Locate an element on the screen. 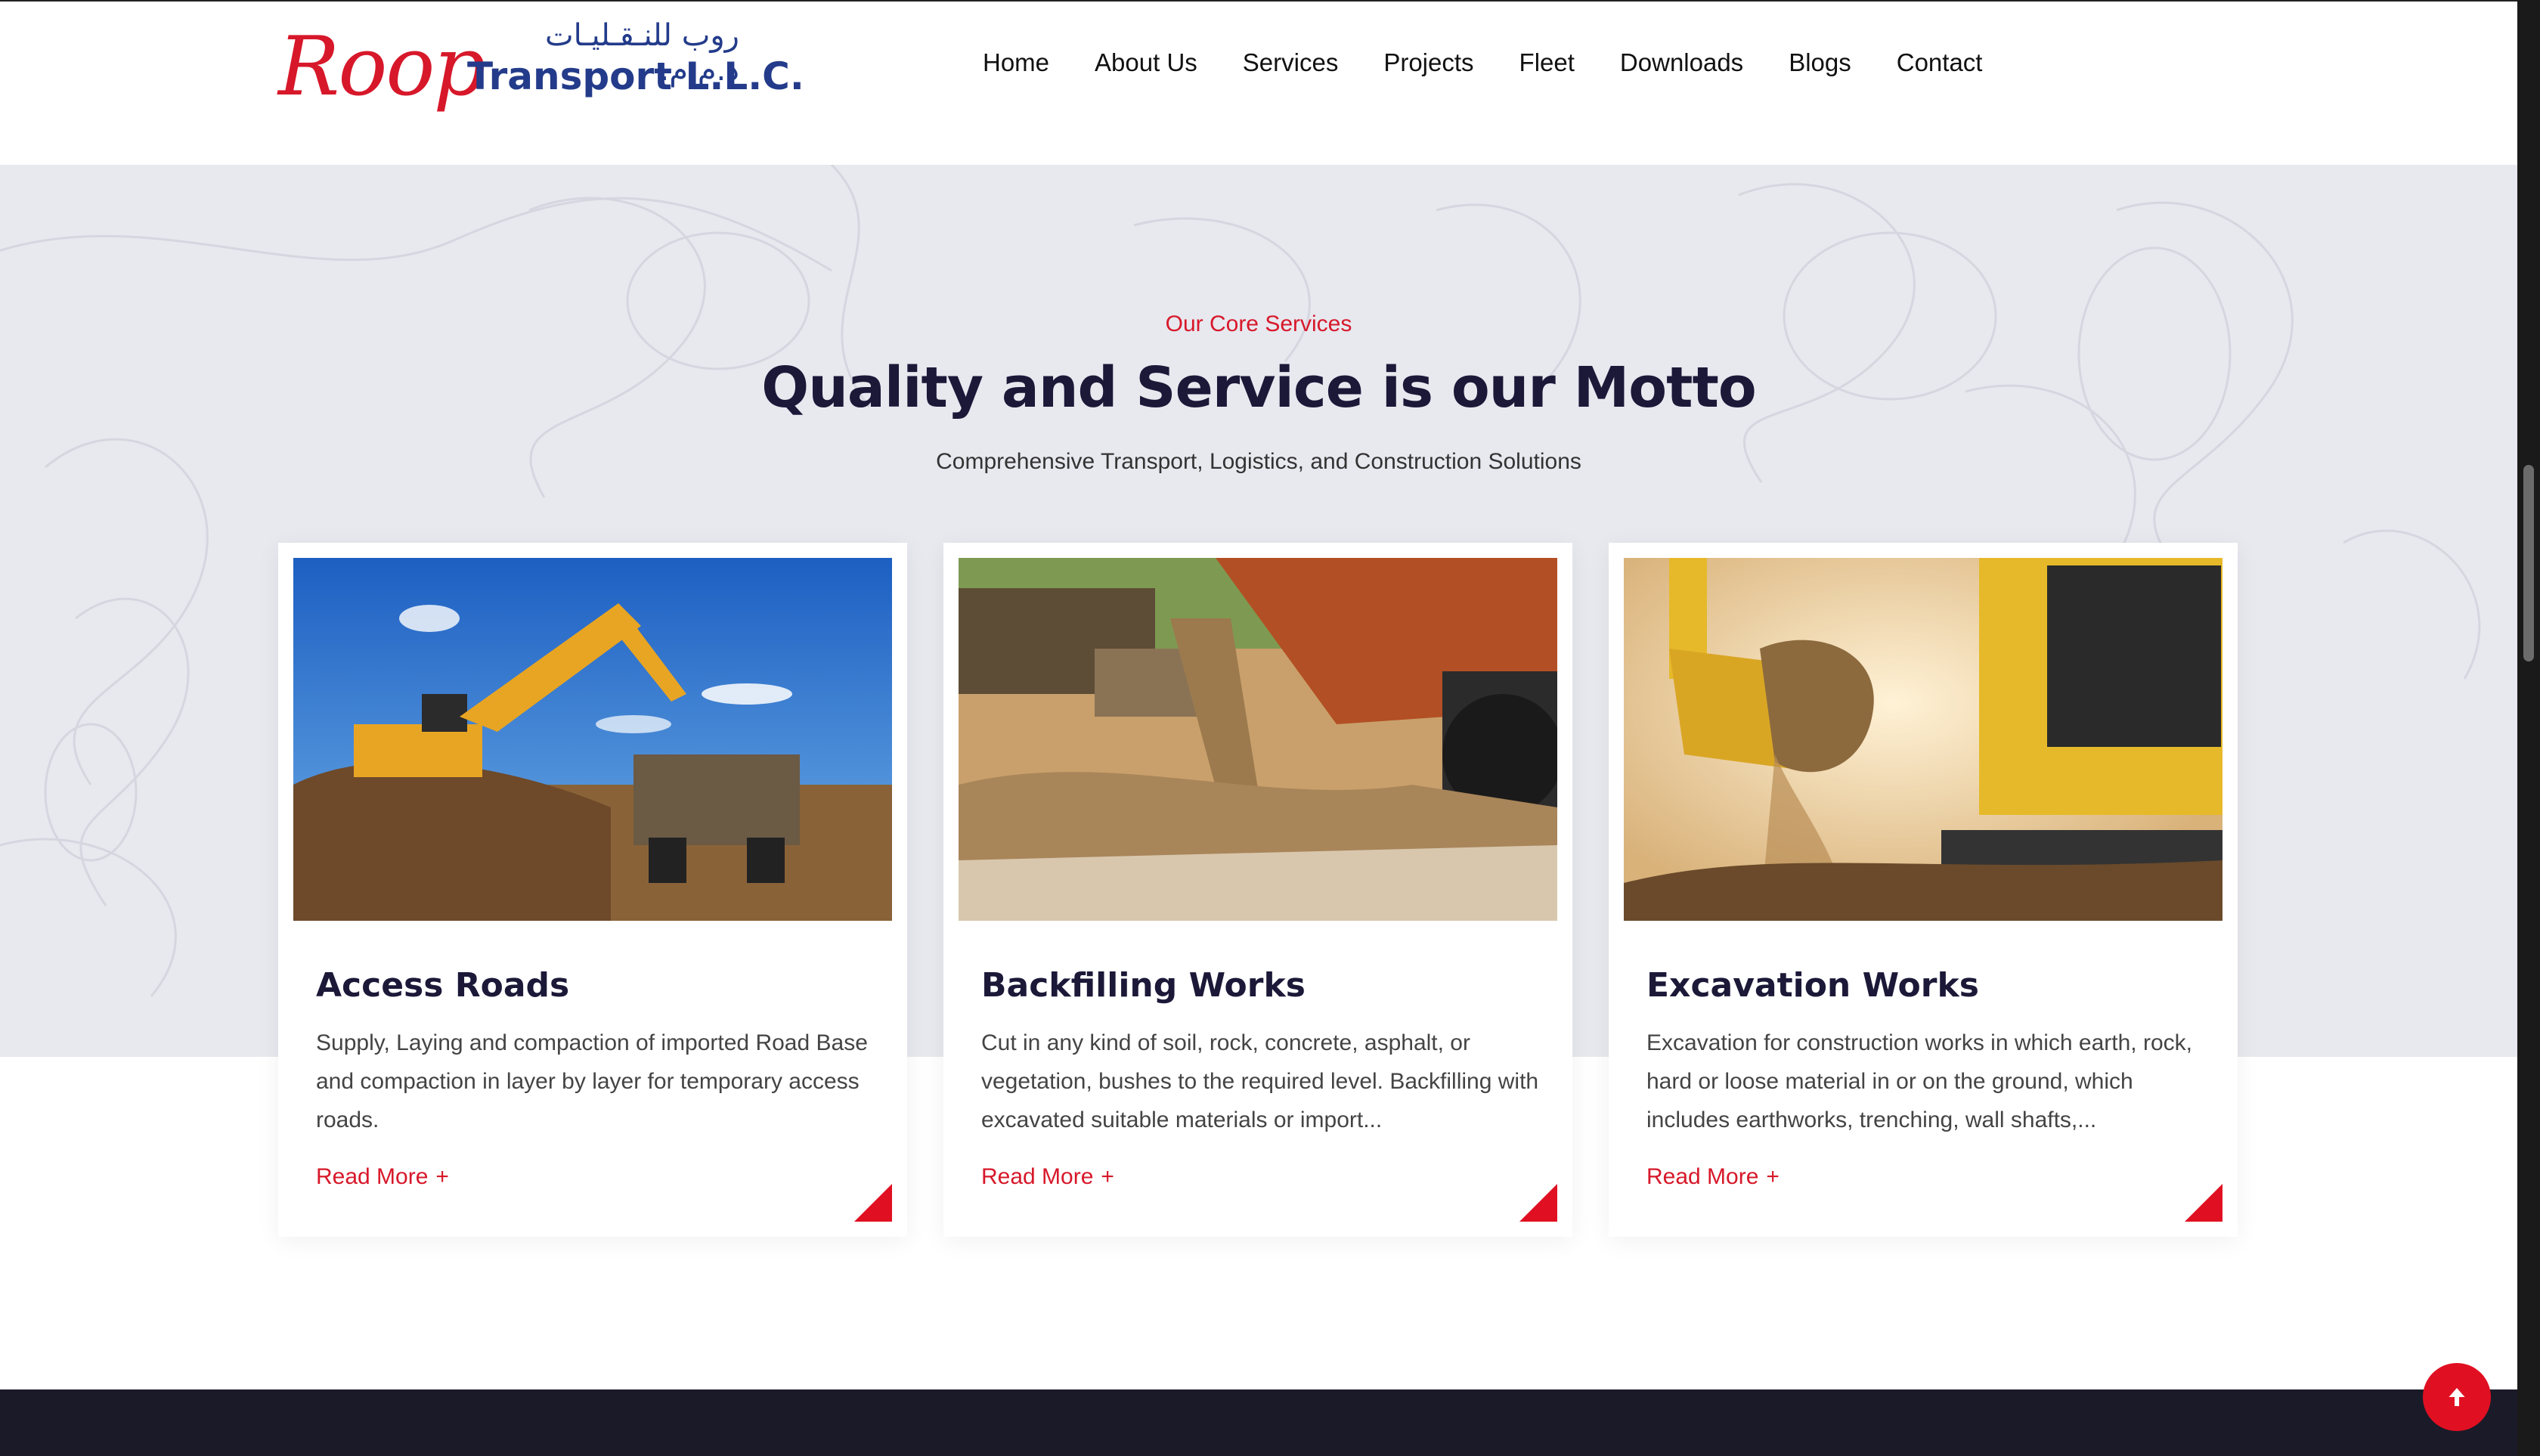  scroll-to-top-button is located at coordinates (2457, 1397).